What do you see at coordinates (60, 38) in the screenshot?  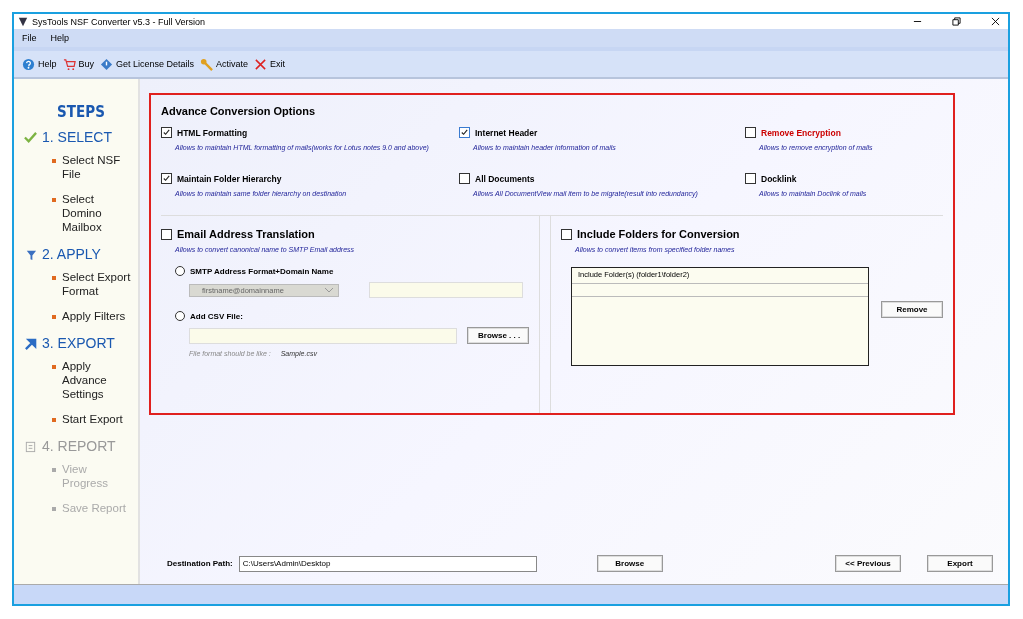 I see `menu-item: Help` at bounding box center [60, 38].